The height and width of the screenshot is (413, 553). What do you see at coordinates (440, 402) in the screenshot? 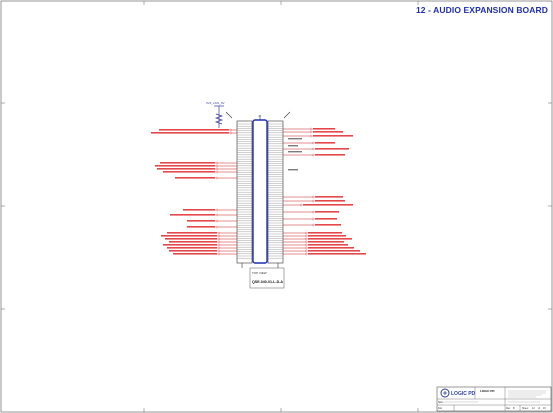
I see `size-label: Size` at bounding box center [440, 402].